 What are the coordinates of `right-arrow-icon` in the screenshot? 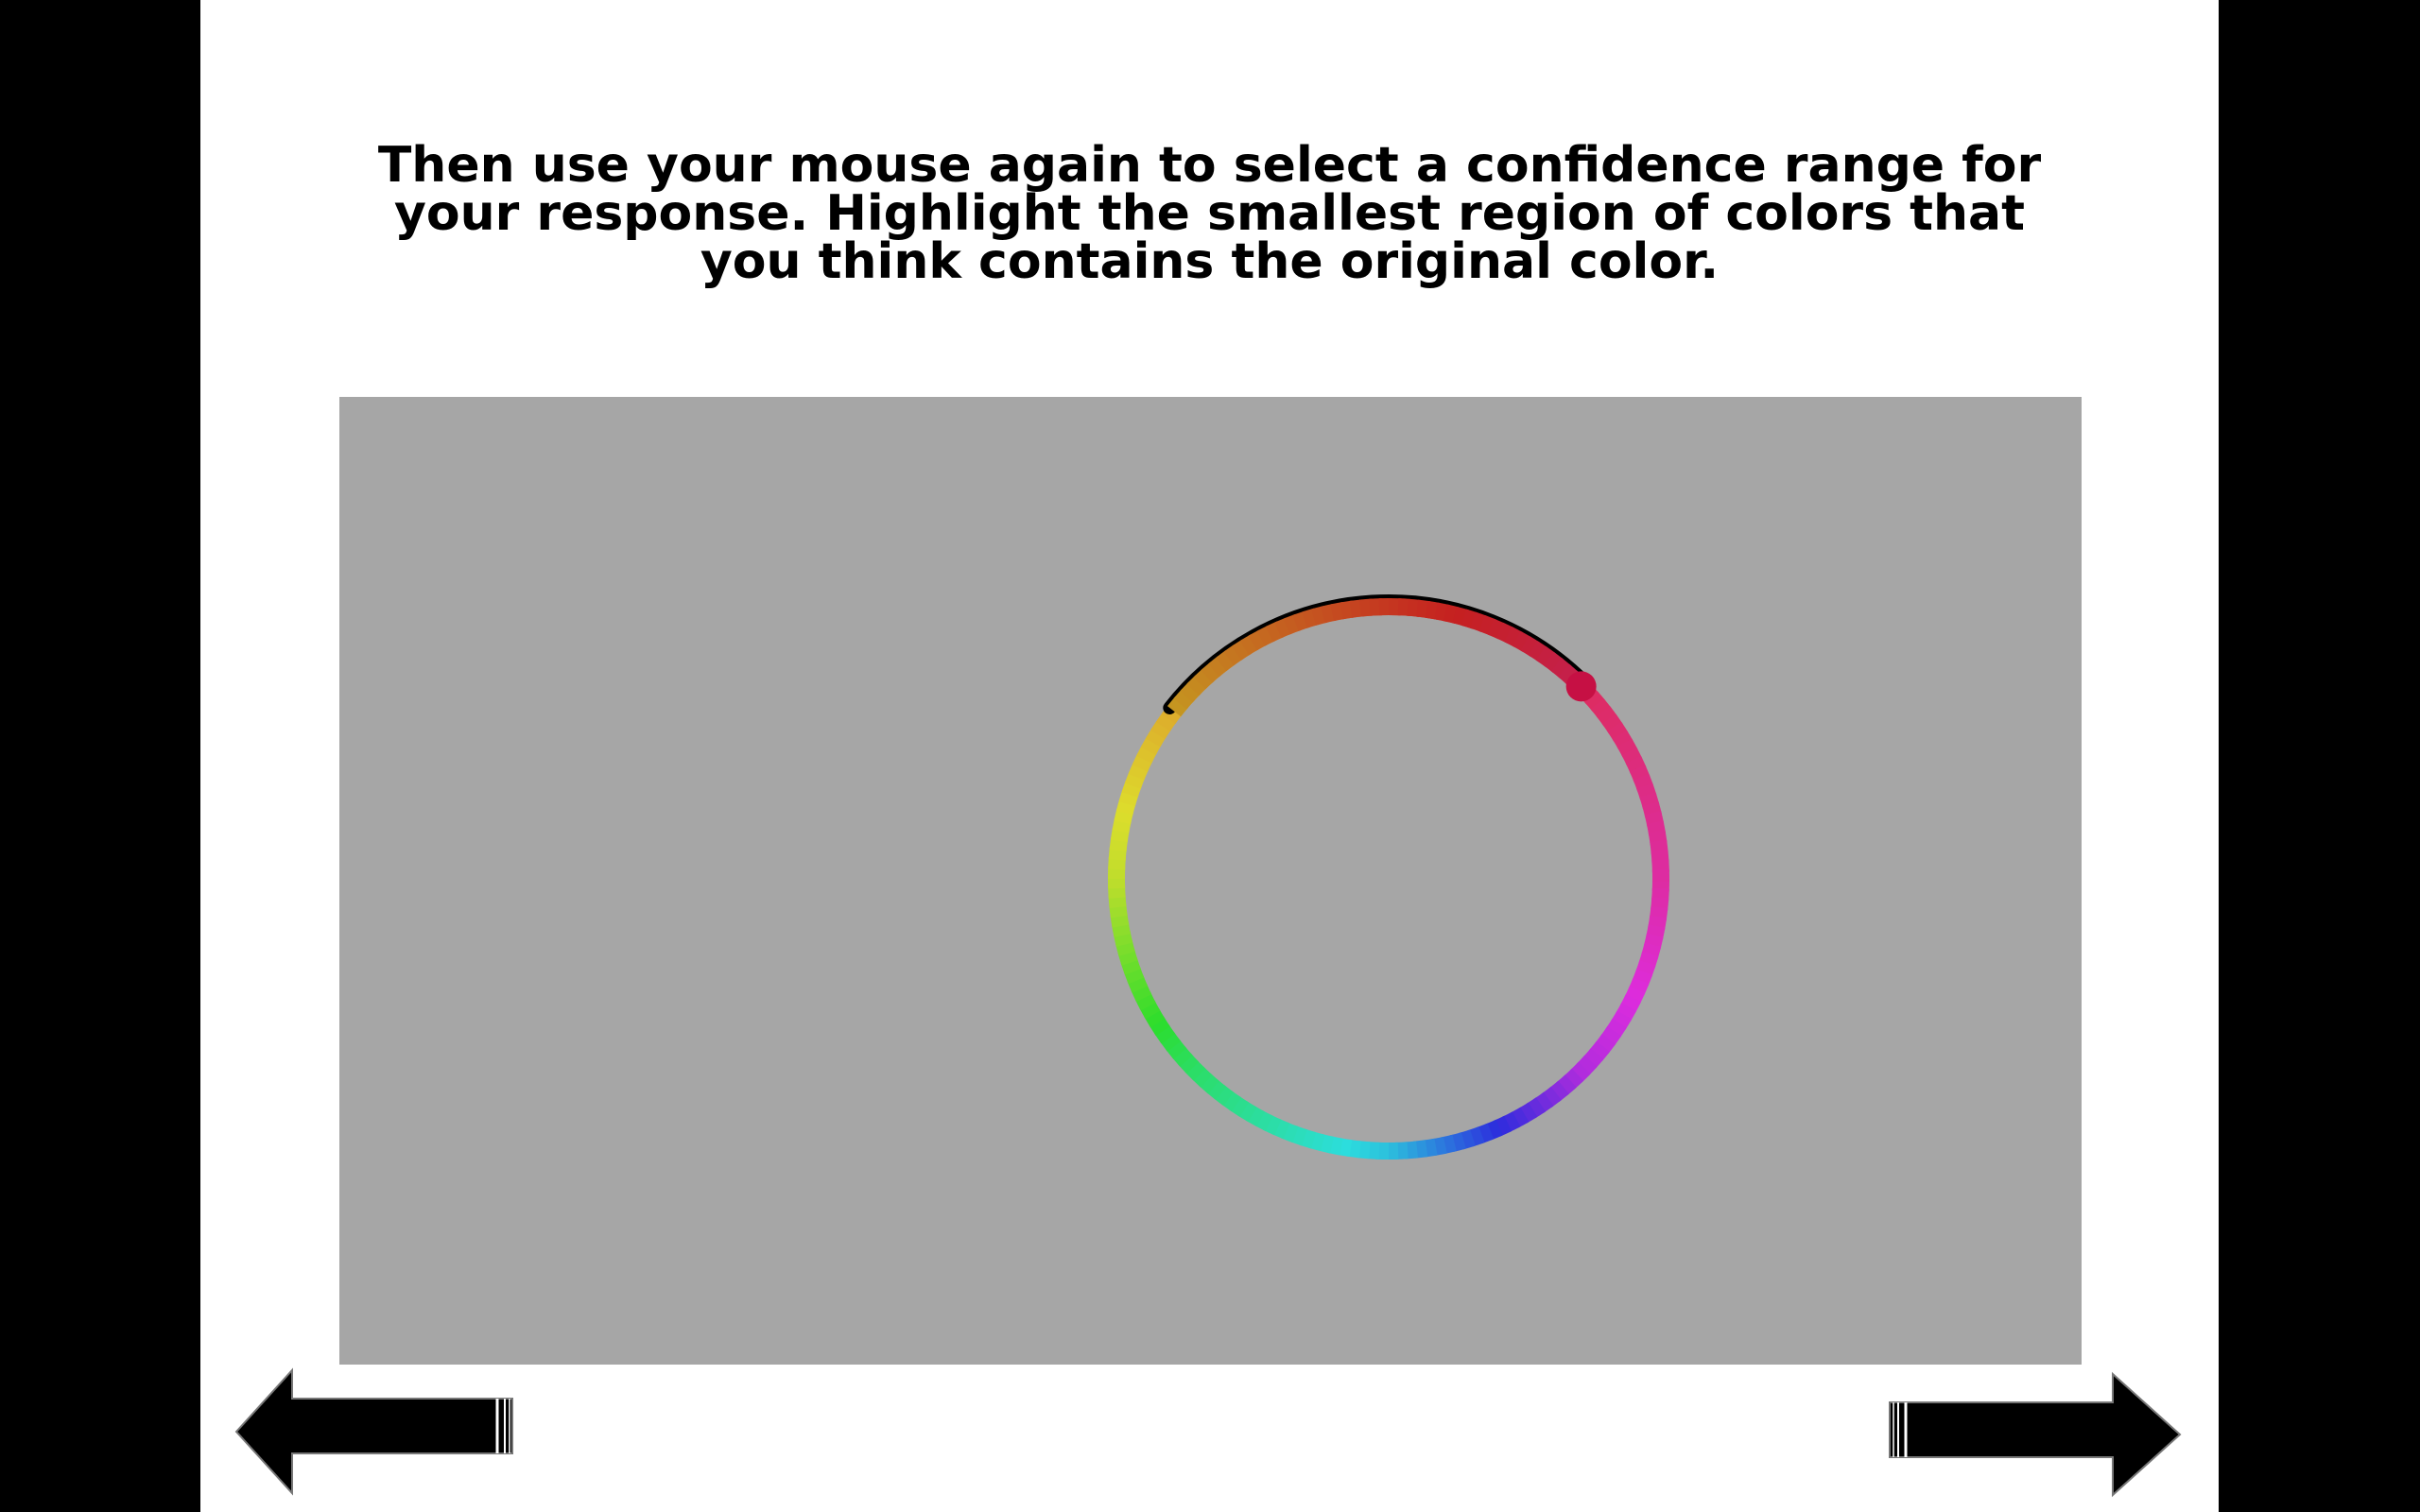 It's located at (2035, 1434).